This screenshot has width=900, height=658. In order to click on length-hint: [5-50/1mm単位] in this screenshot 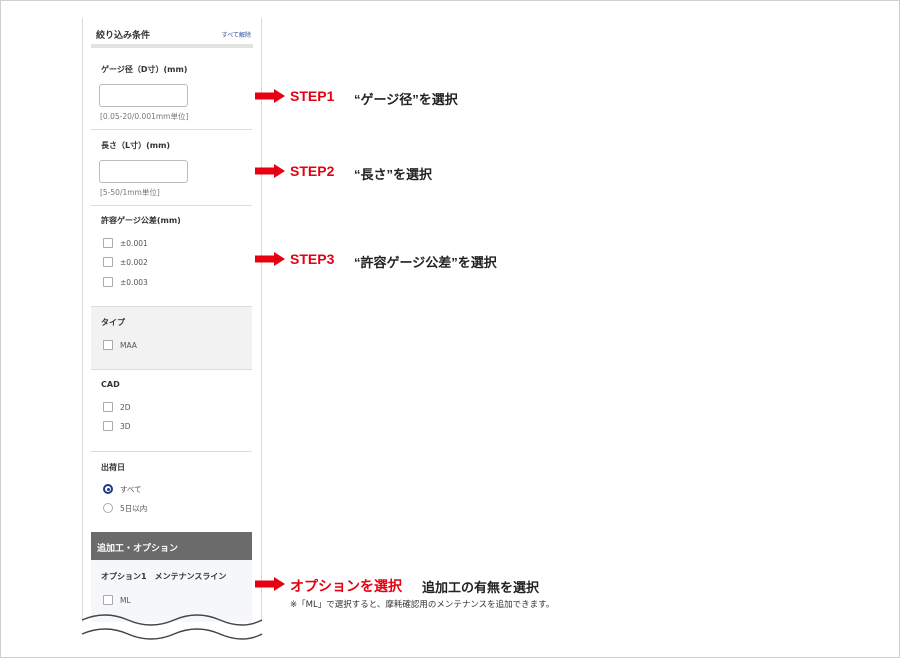, I will do `click(130, 192)`.